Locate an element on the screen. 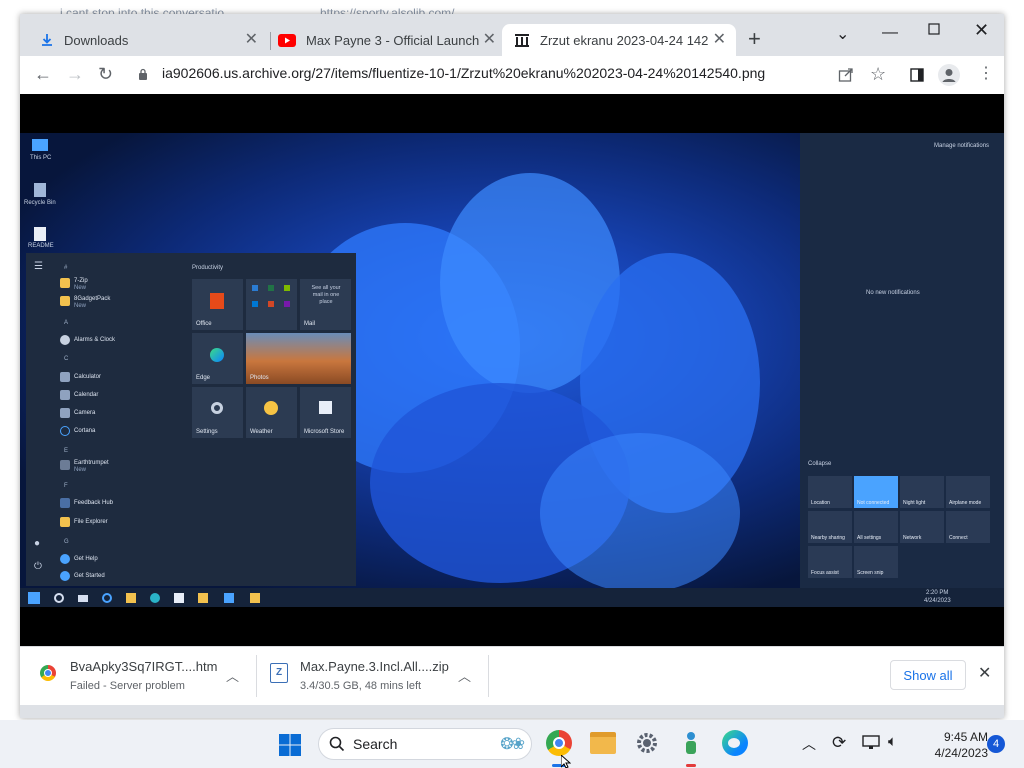  chrome-taskbar-icon is located at coordinates (559, 743).